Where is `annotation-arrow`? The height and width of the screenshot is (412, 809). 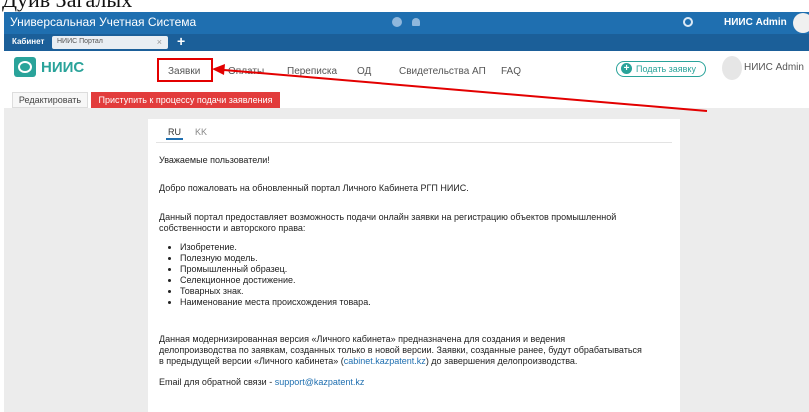
annotation-arrow is located at coordinates (460, 88).